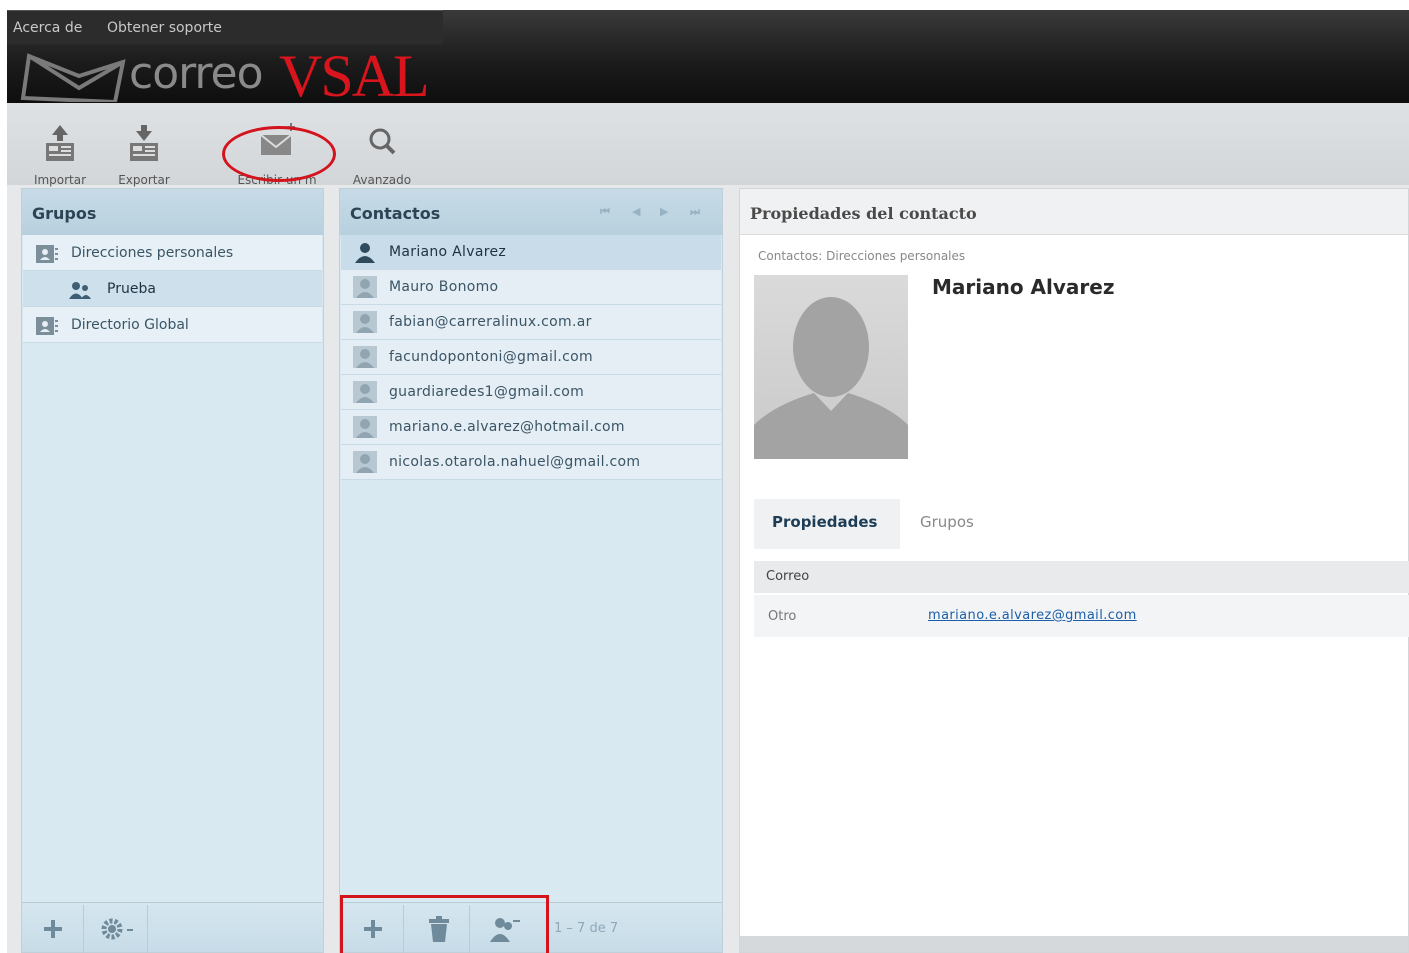  What do you see at coordinates (586, 928) in the screenshot?
I see `contacts-count: 1 – 7 de 7` at bounding box center [586, 928].